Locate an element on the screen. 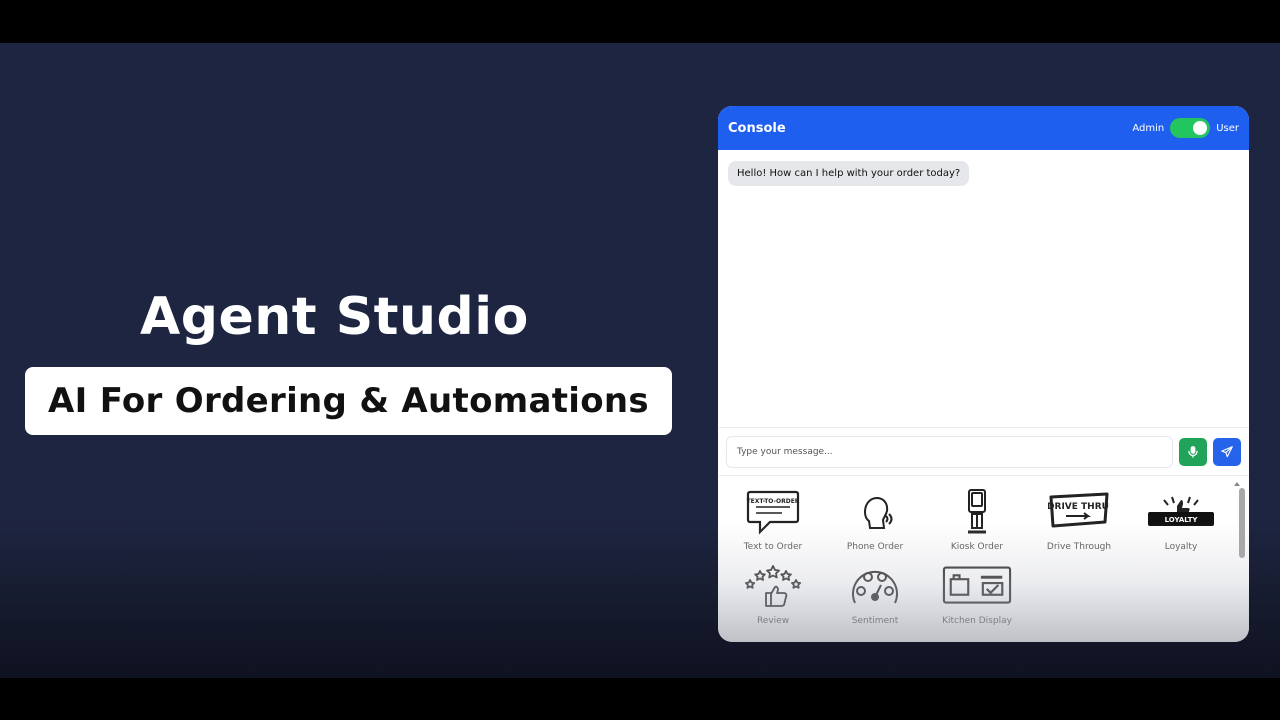 The height and width of the screenshot is (720, 1280). role-switch: Admin User is located at coordinates (1185, 128).